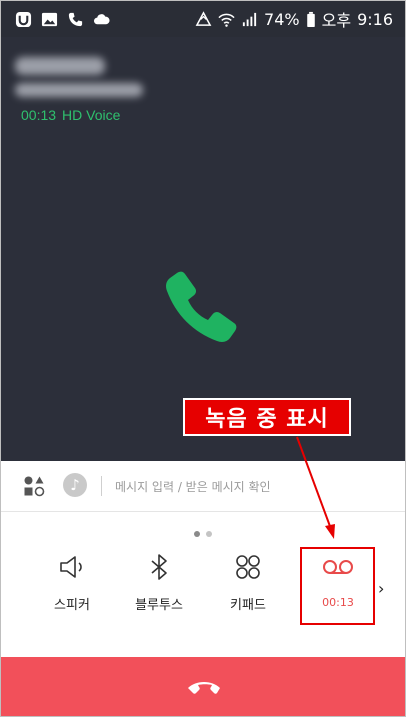 This screenshot has width=406, height=717. I want to click on system-icons: 74% 오후 9:16, so click(294, 19).